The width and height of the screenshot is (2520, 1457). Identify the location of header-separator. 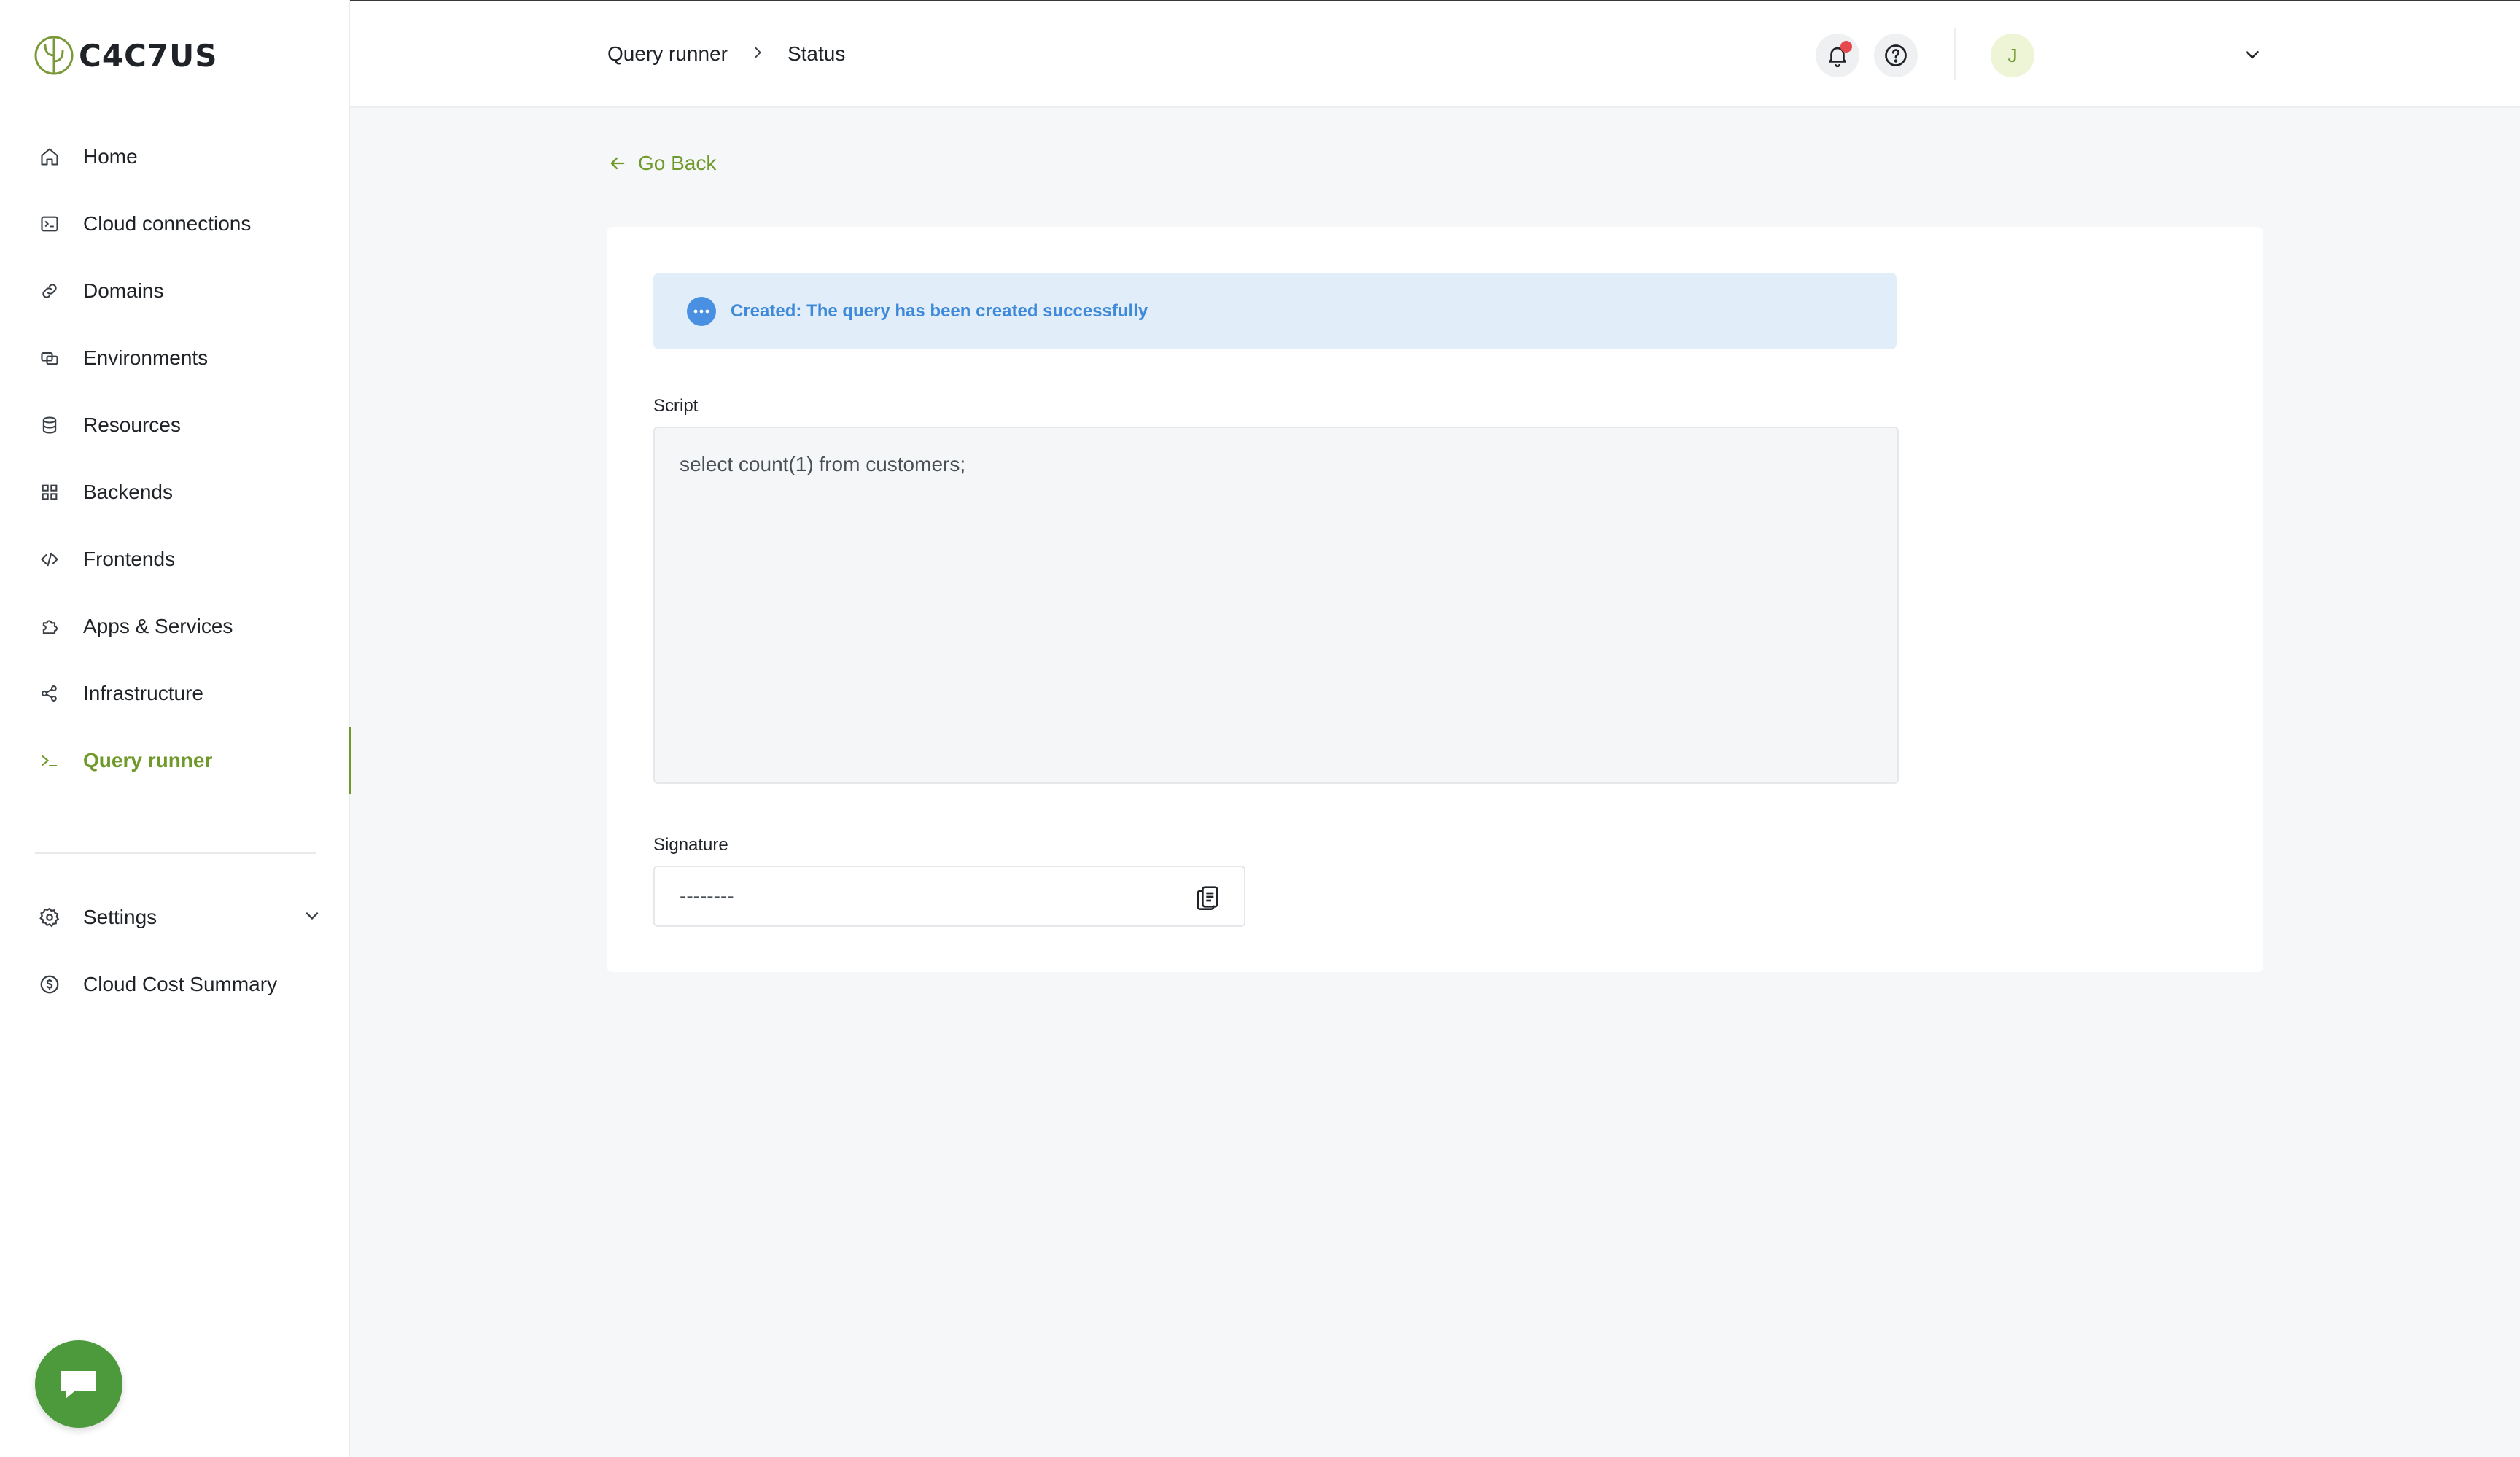
(1955, 54).